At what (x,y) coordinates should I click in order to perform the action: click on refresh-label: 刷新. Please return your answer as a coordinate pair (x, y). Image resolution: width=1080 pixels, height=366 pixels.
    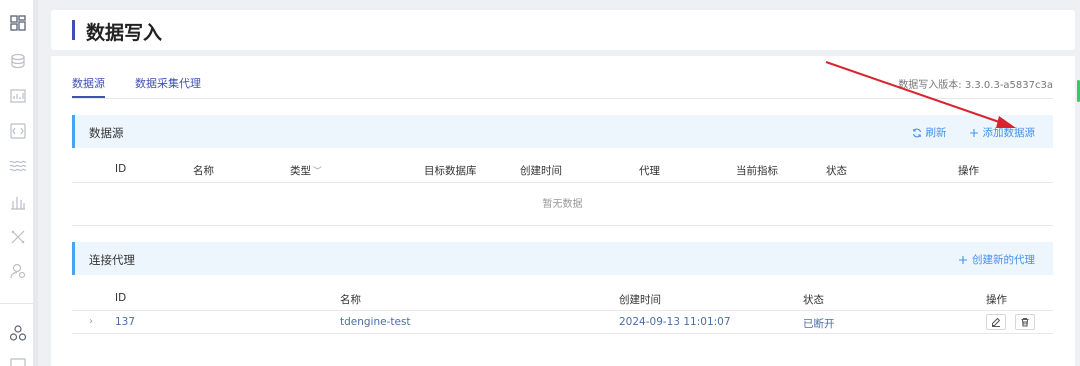
    Looking at the image, I should click on (936, 133).